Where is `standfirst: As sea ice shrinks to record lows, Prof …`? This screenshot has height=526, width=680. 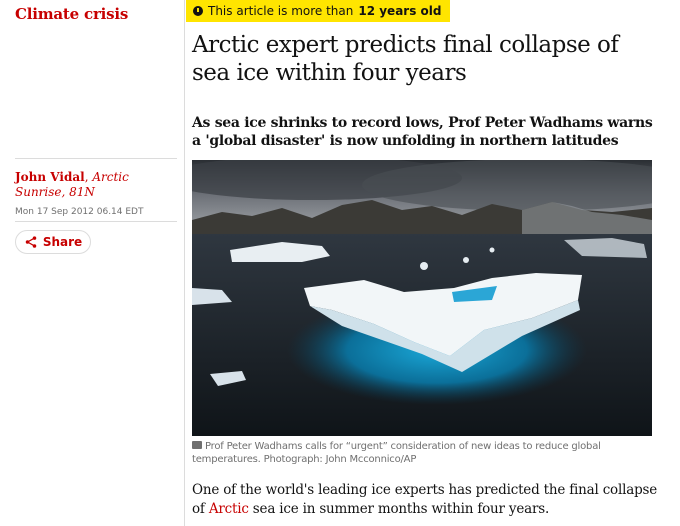 standfirst: As sea ice shrinks to record lows, Prof … is located at coordinates (422, 132).